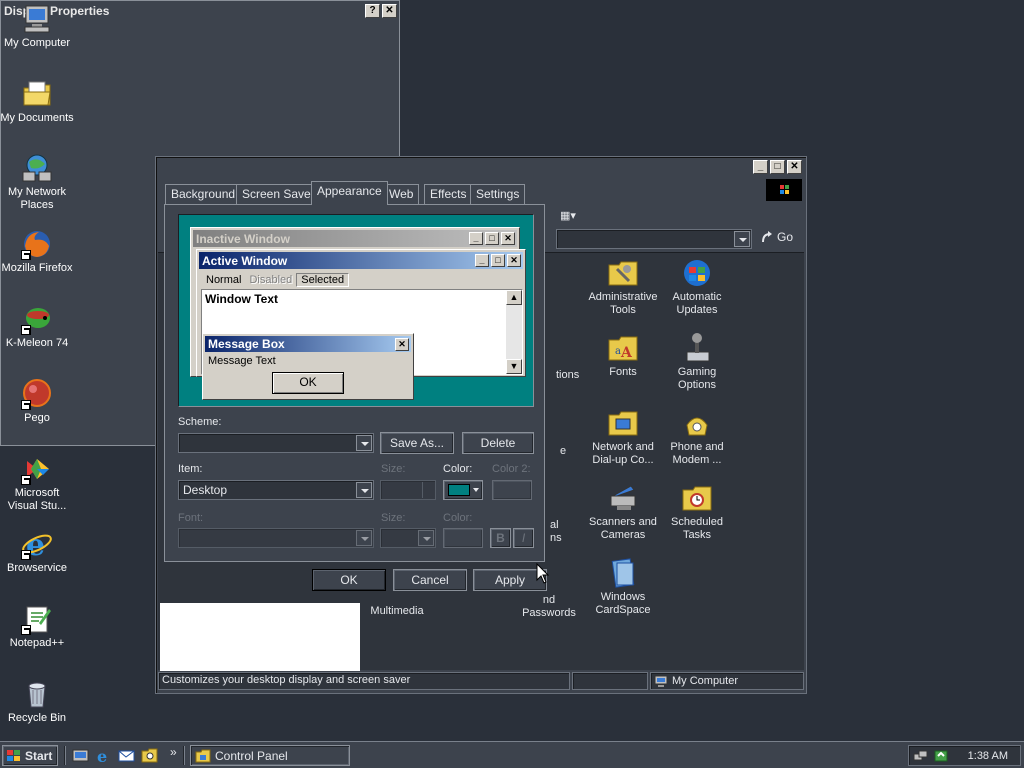 The width and height of the screenshot is (1024, 768). I want to click on cp-item-scheduled-tasks: Scheduled Tasks, so click(697, 512).